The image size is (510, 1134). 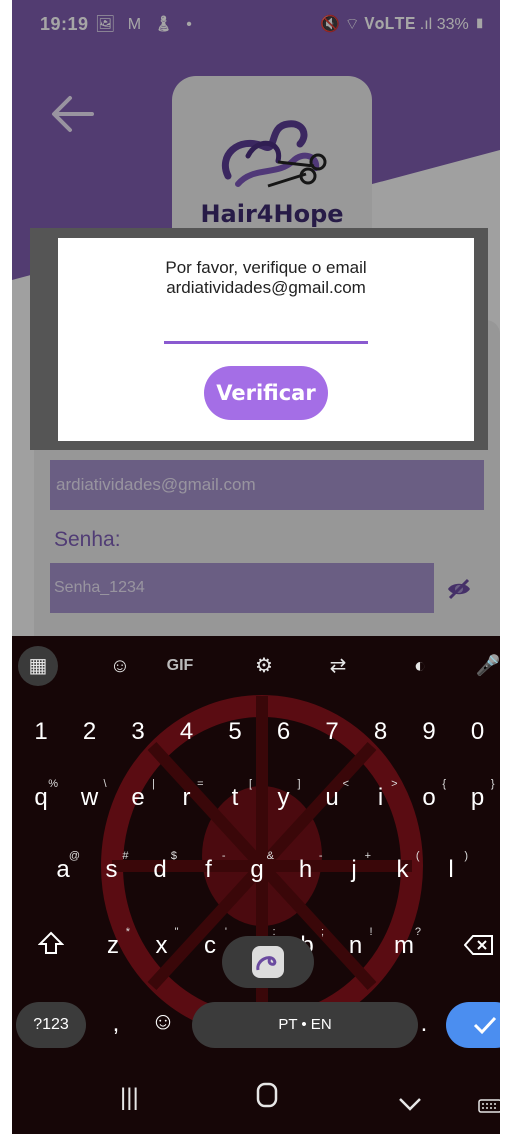 I want to click on key-n: n!, so click(x=356, y=943).